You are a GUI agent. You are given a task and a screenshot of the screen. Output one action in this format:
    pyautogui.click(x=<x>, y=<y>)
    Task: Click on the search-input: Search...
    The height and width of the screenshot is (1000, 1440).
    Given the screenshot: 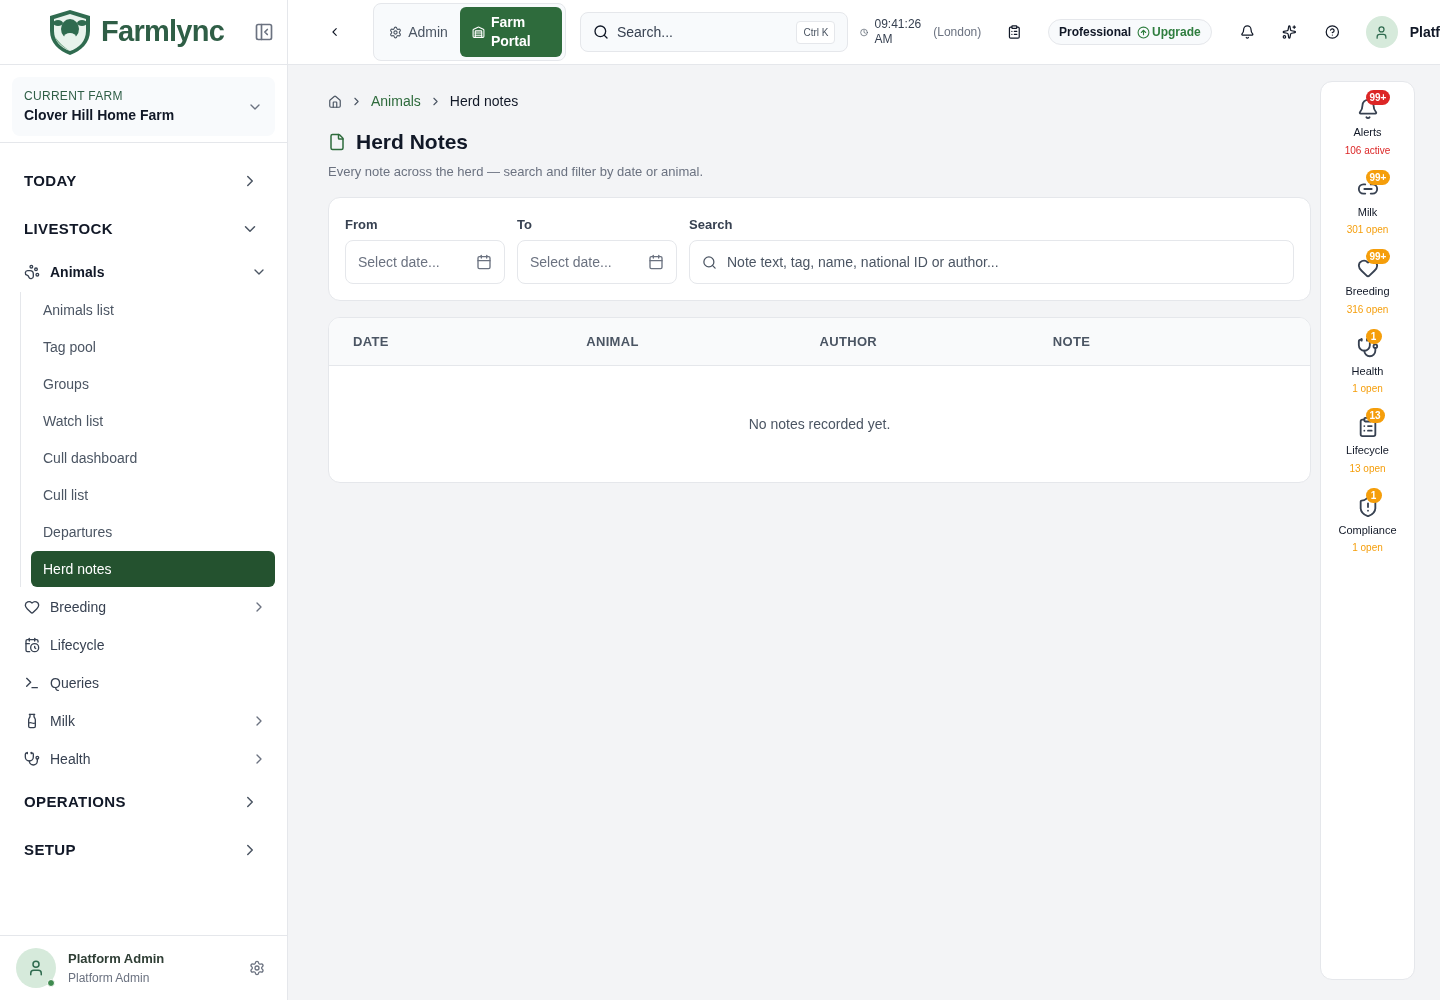 What is the action you would take?
    pyautogui.click(x=702, y=32)
    